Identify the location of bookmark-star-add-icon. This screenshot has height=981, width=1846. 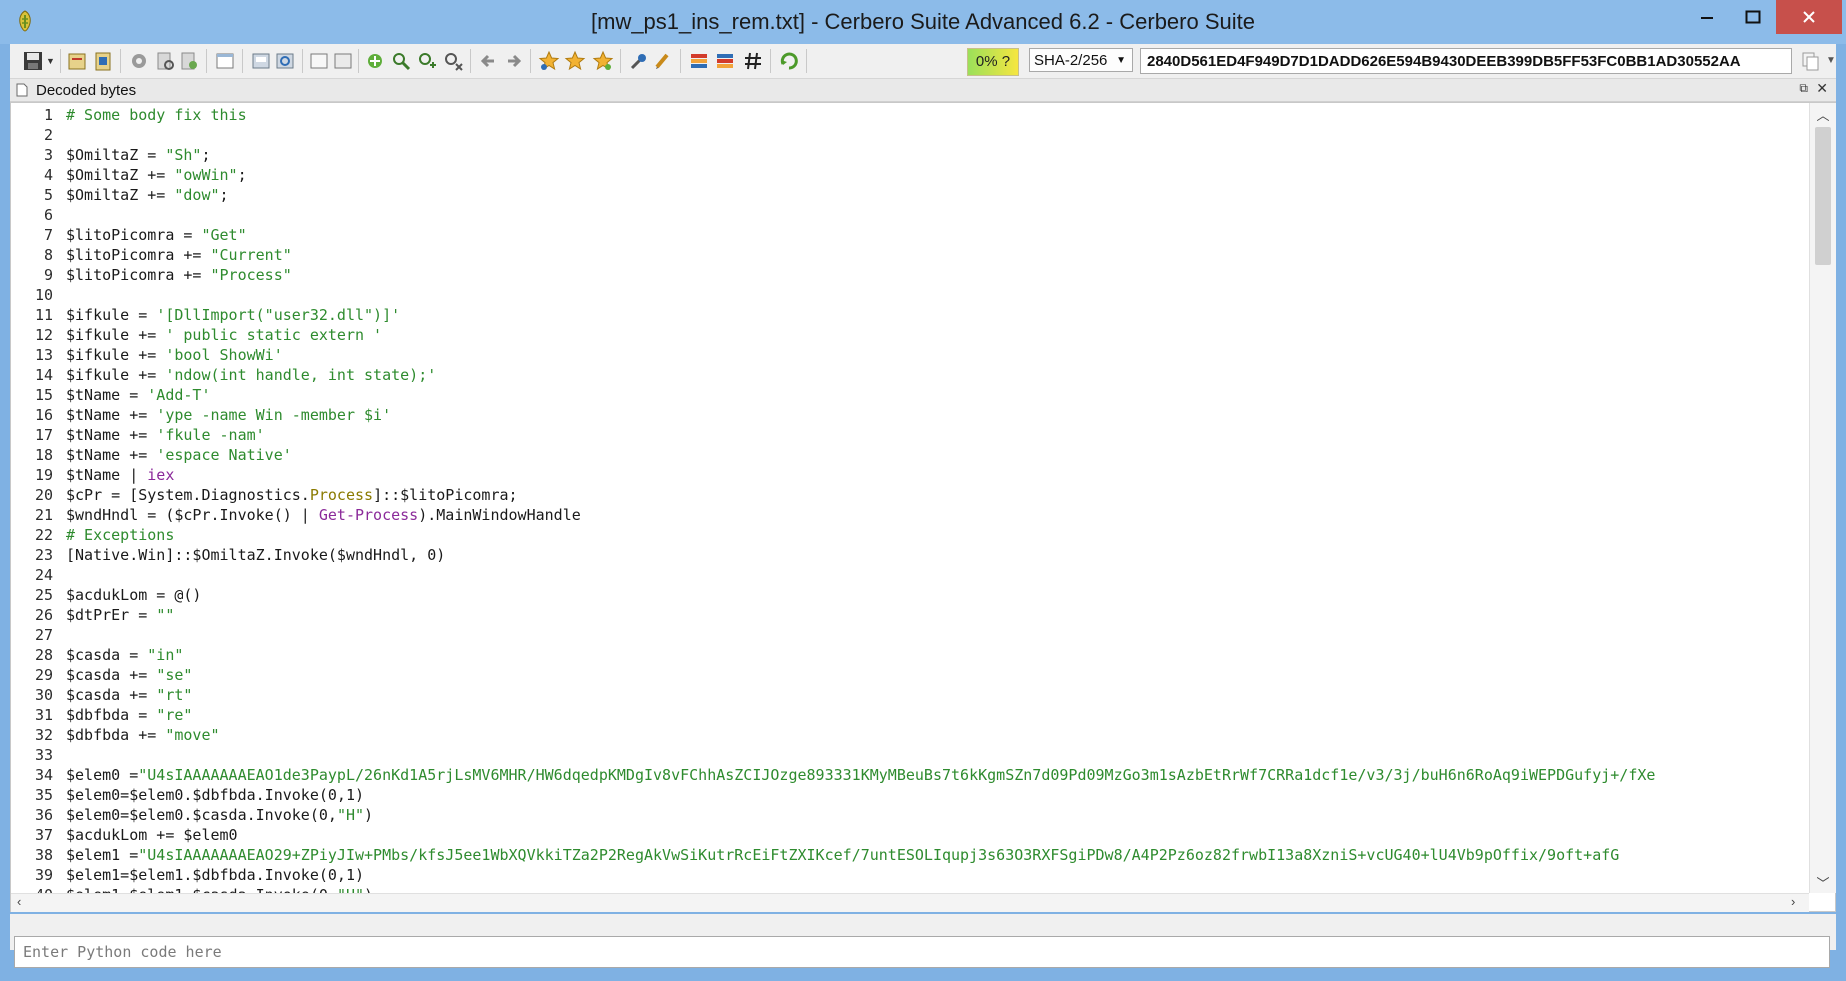
(549, 61).